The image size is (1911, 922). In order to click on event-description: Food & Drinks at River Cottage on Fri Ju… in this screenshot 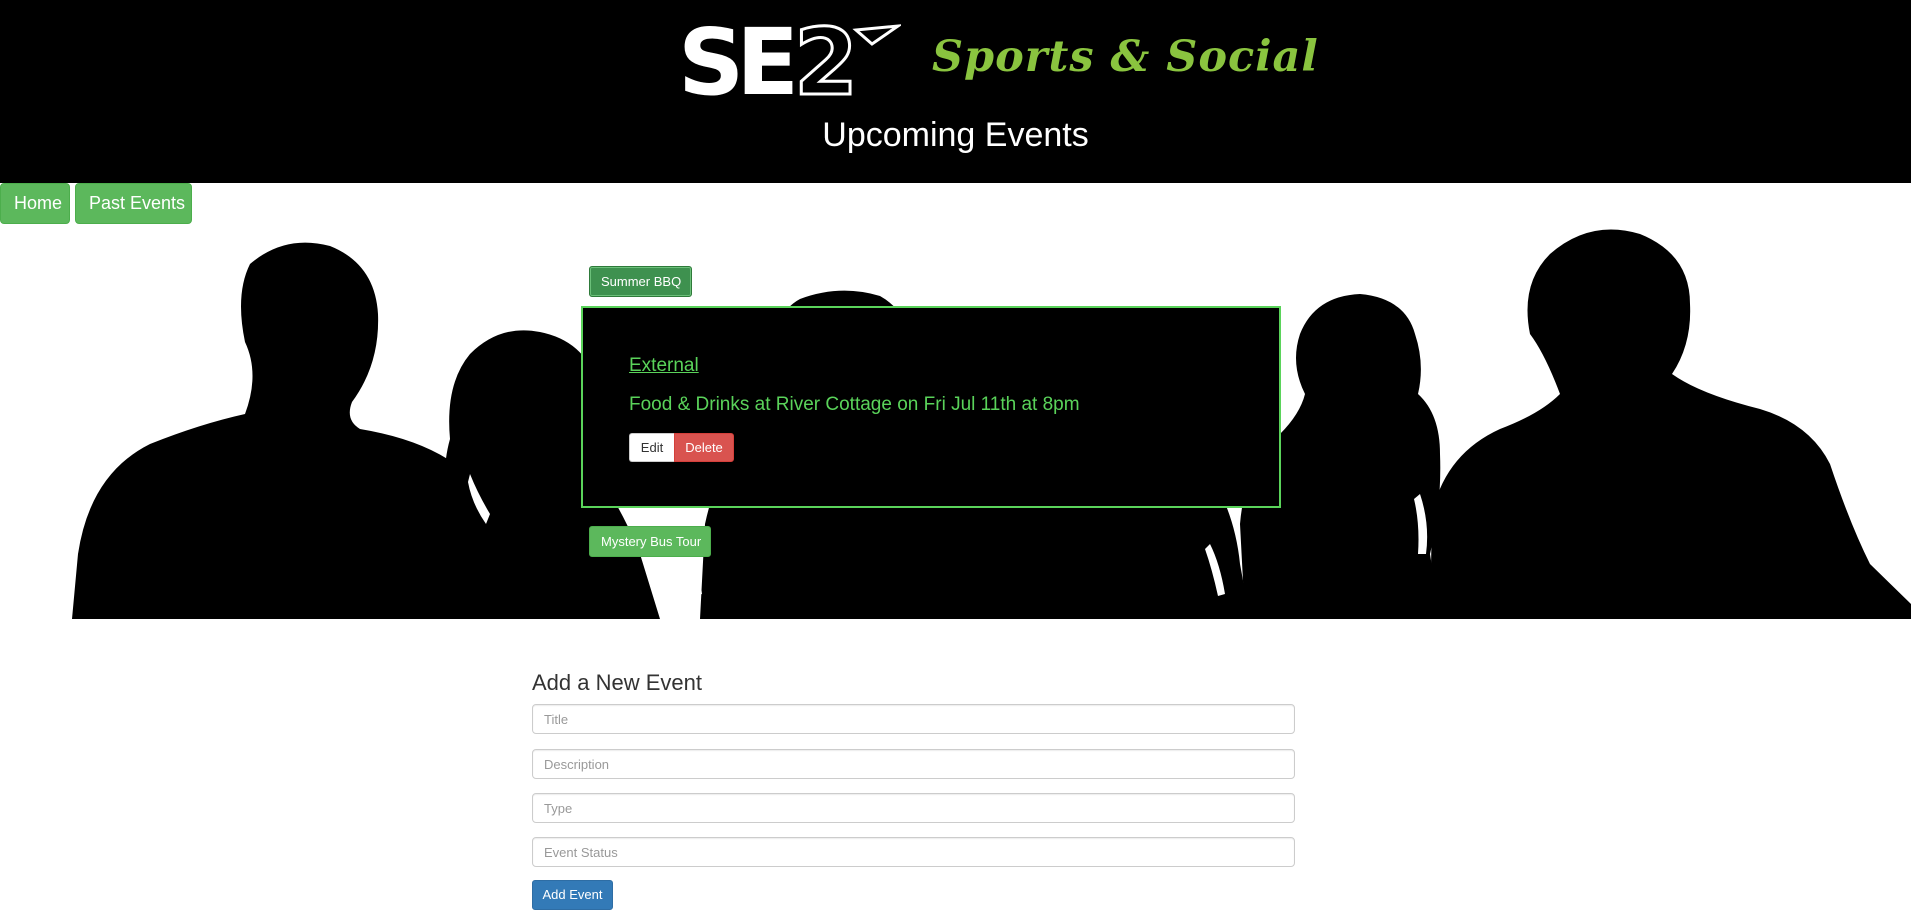, I will do `click(854, 404)`.